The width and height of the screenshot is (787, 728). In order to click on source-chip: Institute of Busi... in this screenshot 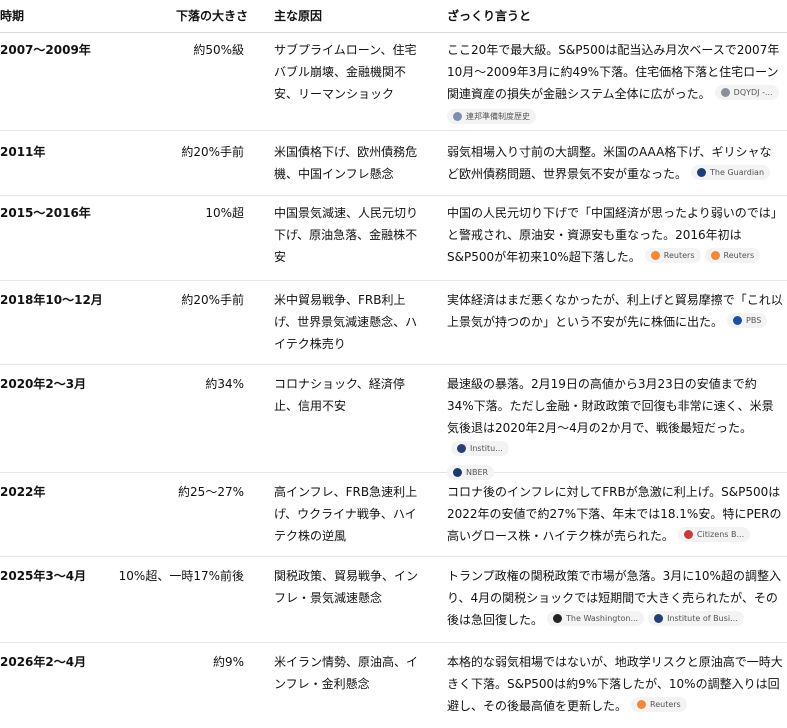, I will do `click(696, 618)`.